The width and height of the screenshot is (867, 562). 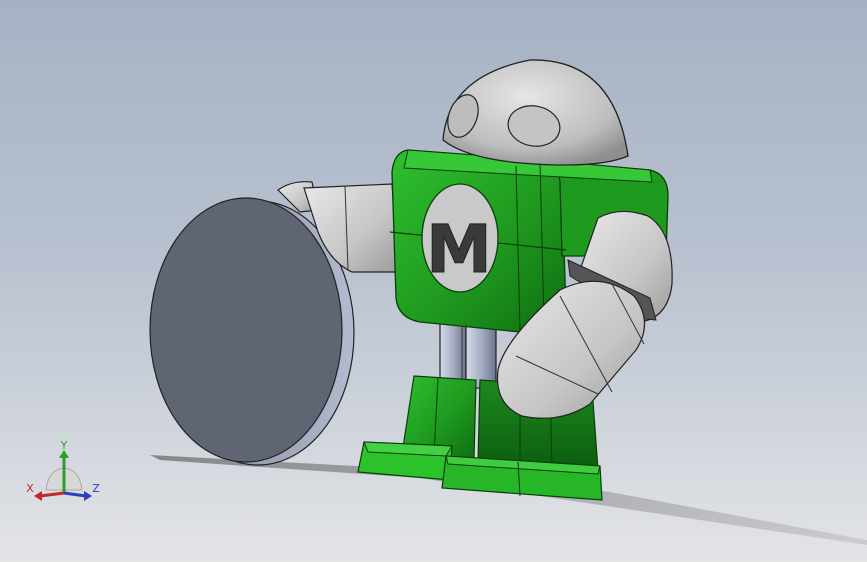 I want to click on head, so click(x=535, y=112).